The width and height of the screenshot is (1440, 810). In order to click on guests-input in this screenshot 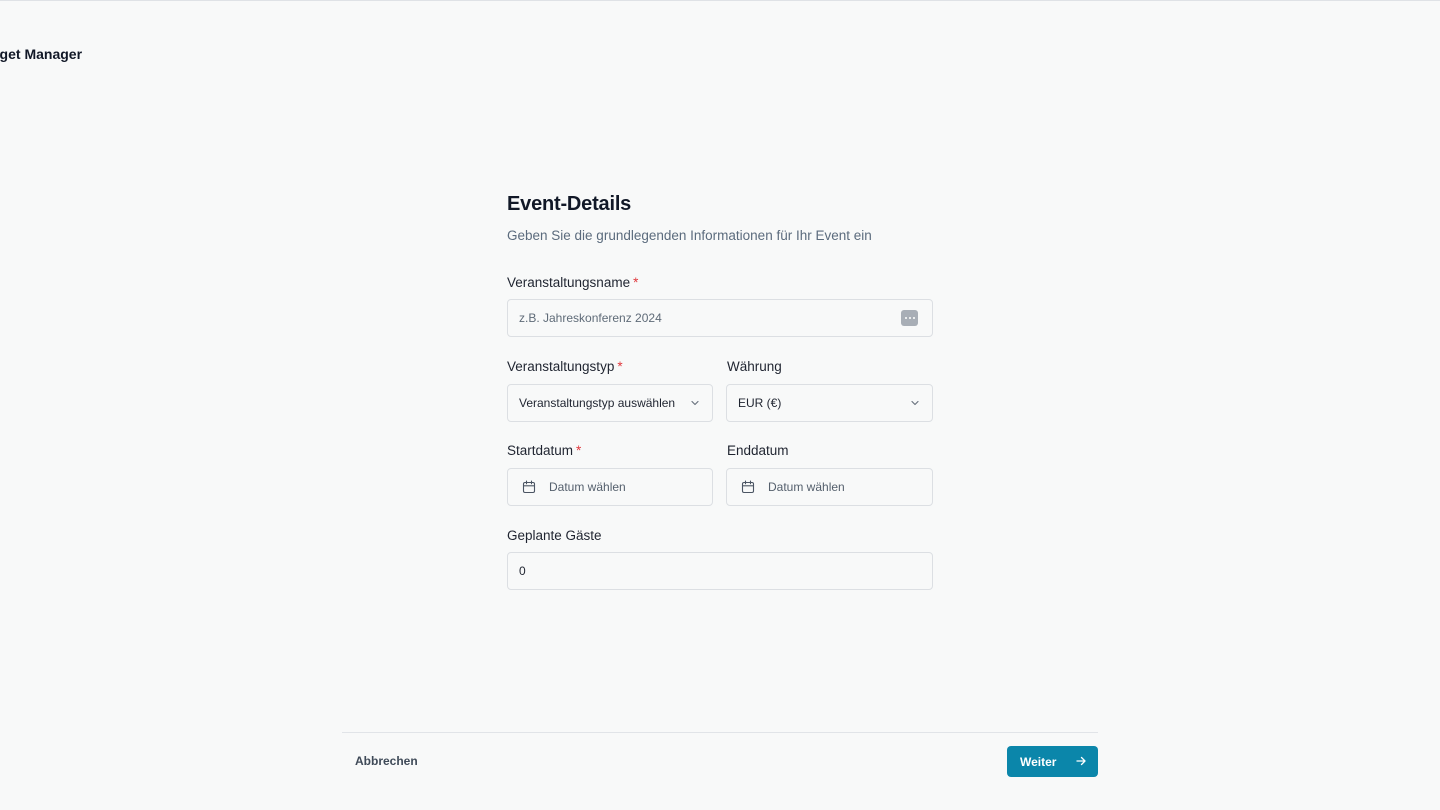, I will do `click(720, 571)`.